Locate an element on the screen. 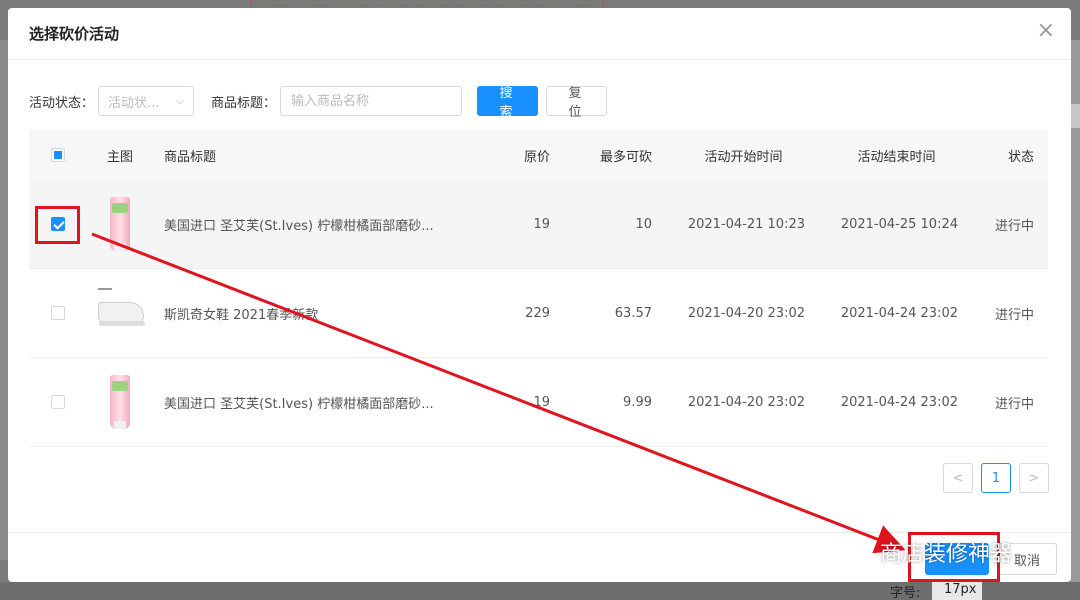  font-size-label: 字号: is located at coordinates (905, 593).